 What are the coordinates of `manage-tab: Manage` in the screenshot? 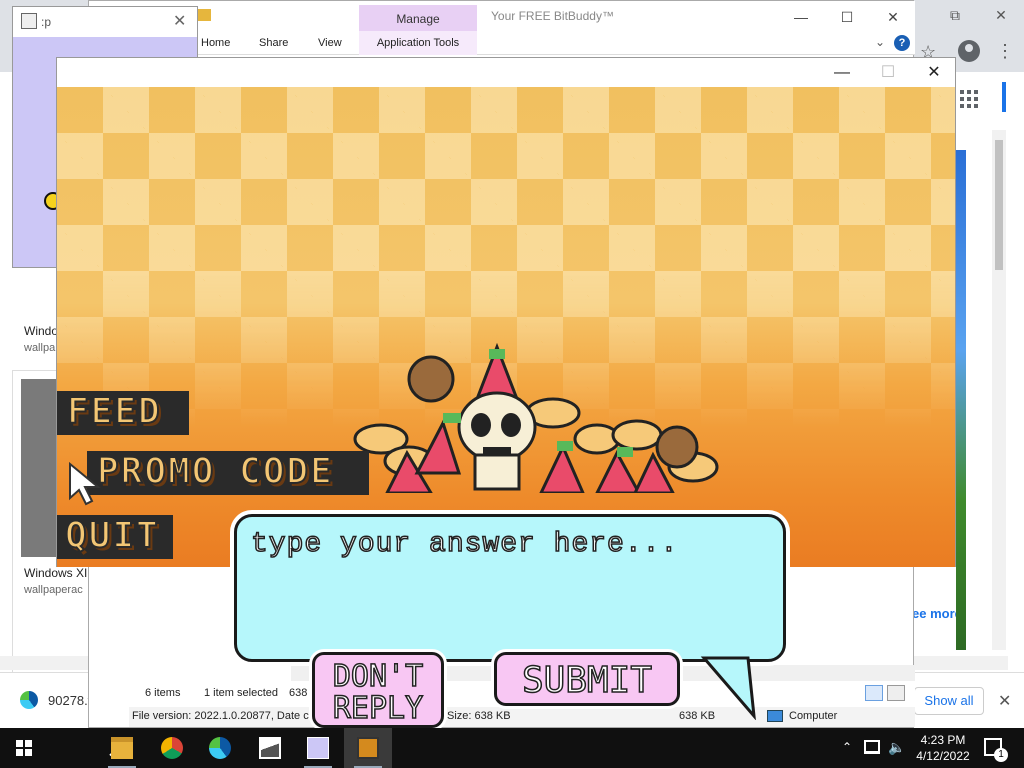 It's located at (418, 19).